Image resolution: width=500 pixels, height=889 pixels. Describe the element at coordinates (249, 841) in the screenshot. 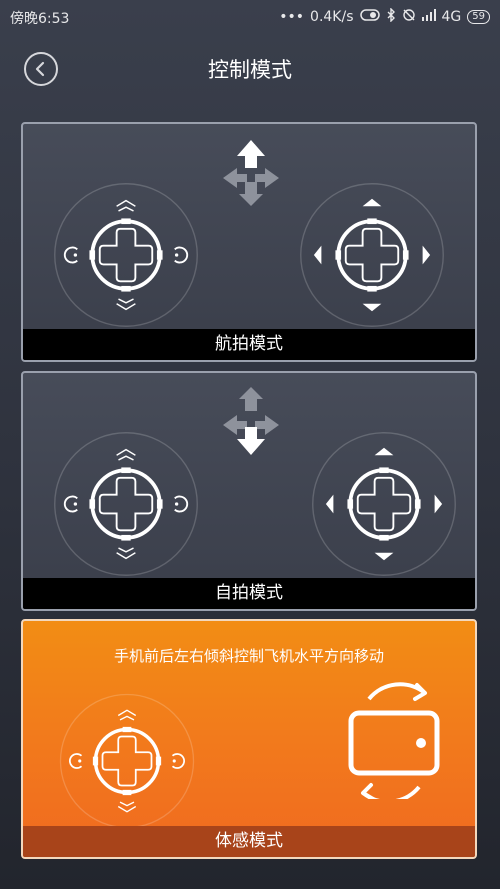

I see `mode-label: 体感模式` at that location.